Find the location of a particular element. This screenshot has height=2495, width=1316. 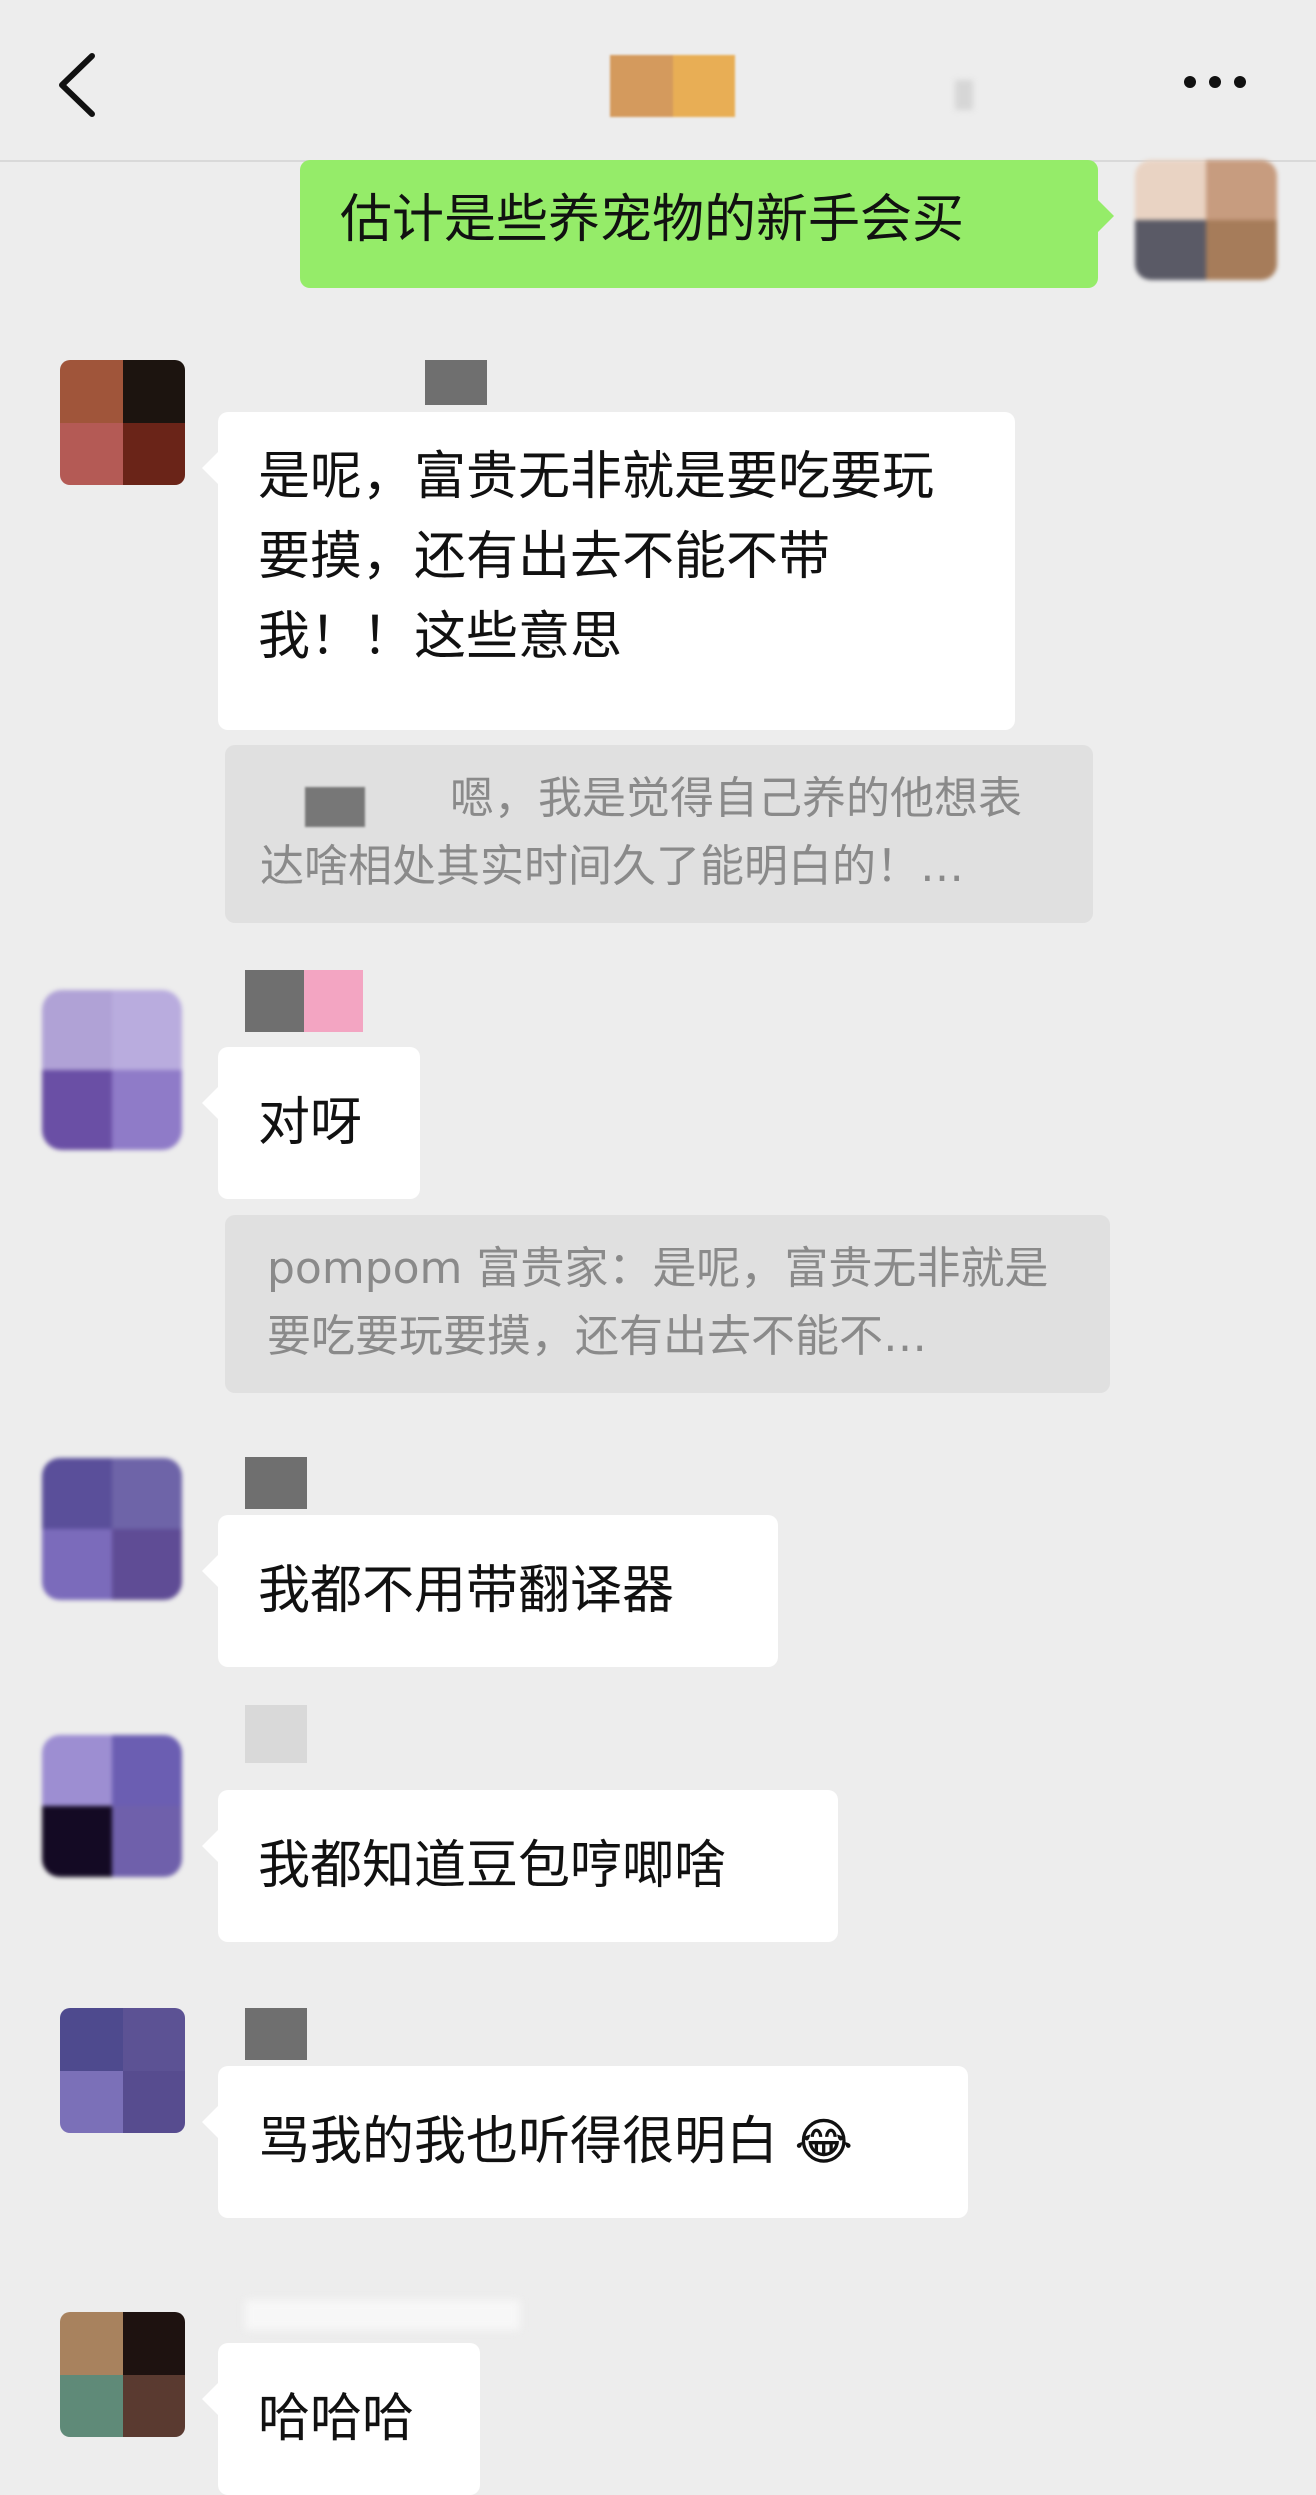

avatar-me is located at coordinates (1206, 220).